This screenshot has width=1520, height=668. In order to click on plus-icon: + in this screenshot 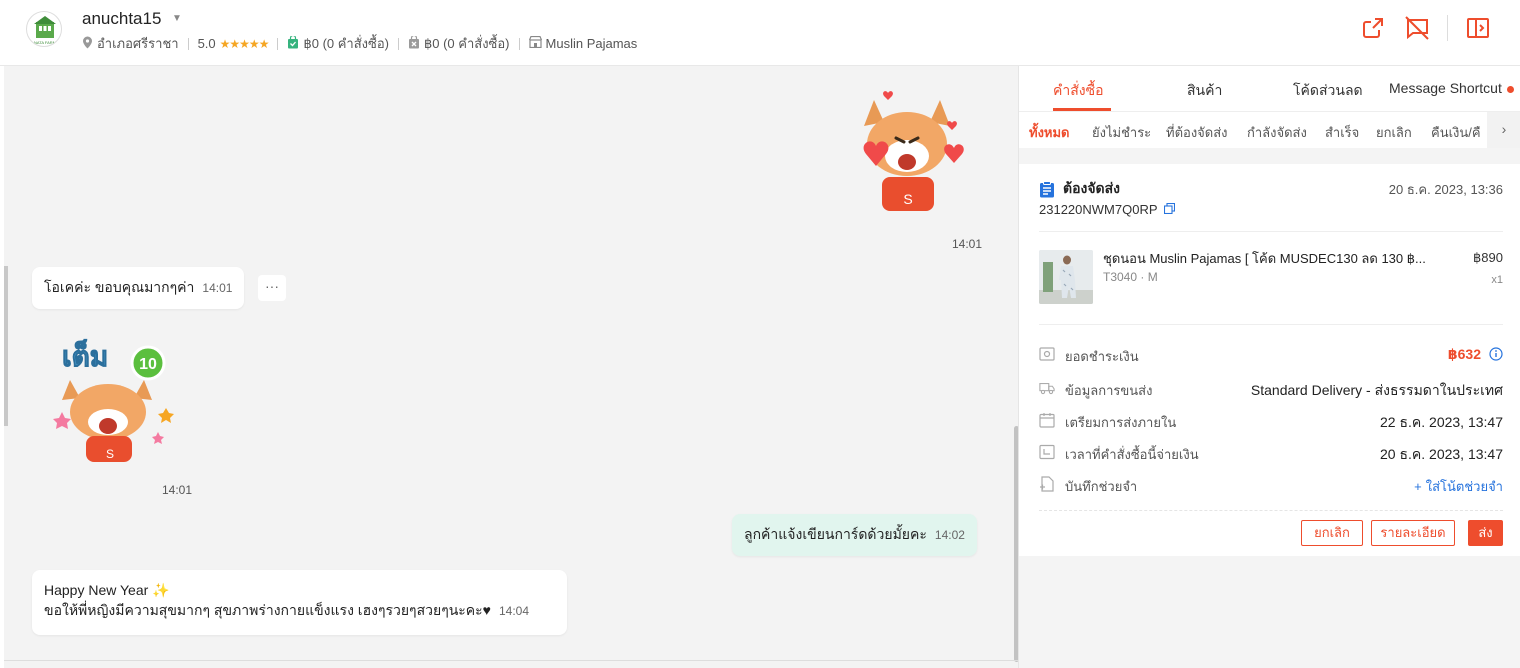, I will do `click(1418, 486)`.